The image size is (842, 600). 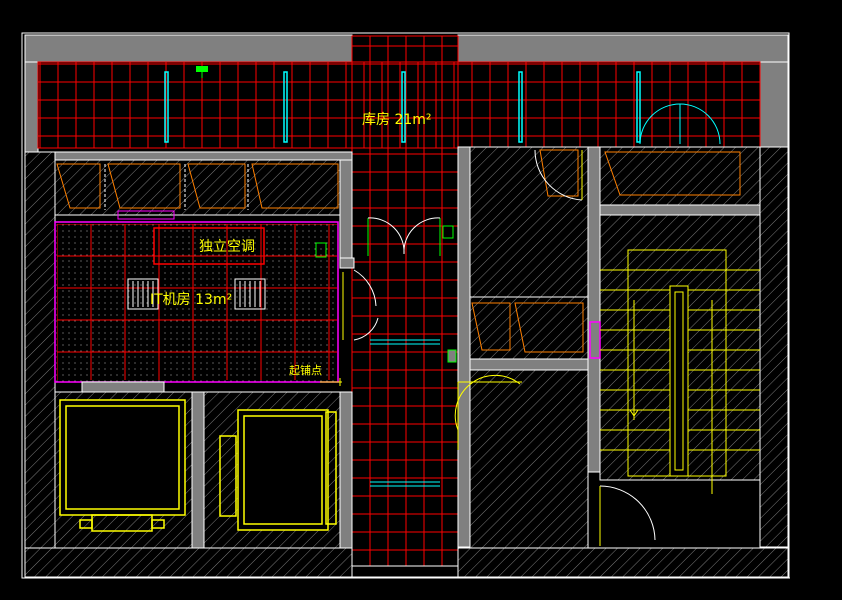 I want to click on it-room-label: IT机房 13m², so click(x=191, y=300).